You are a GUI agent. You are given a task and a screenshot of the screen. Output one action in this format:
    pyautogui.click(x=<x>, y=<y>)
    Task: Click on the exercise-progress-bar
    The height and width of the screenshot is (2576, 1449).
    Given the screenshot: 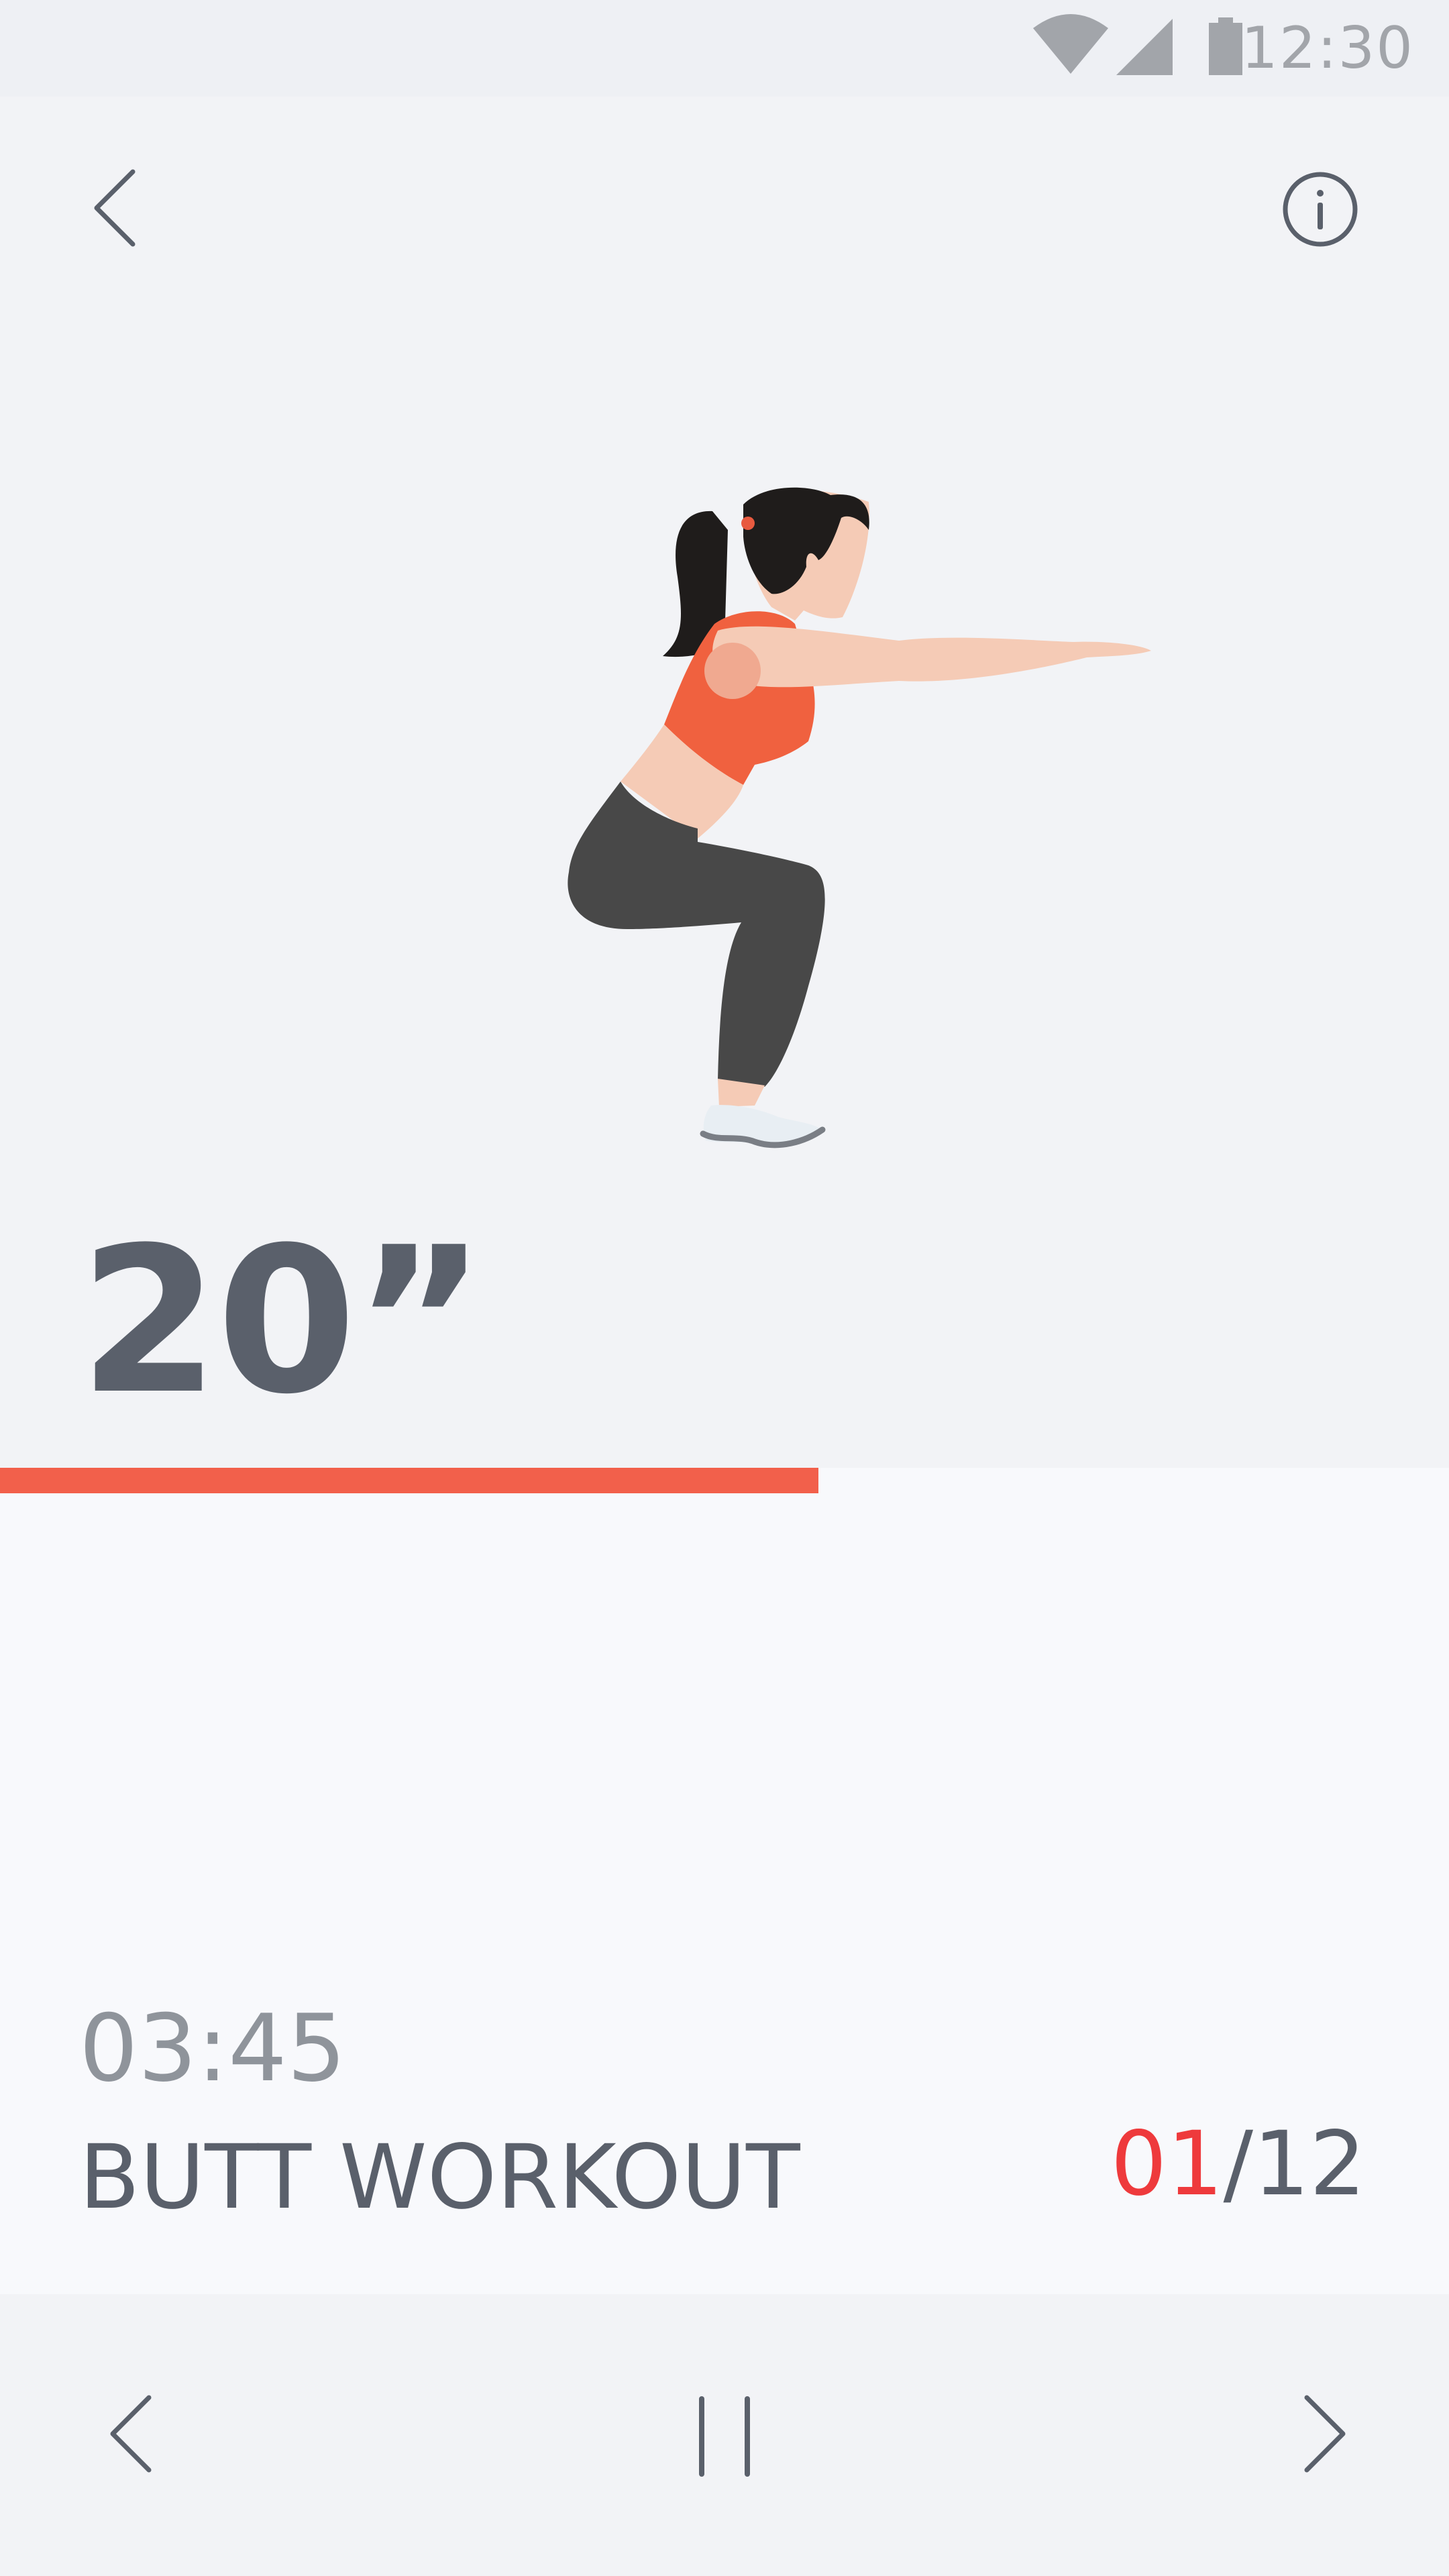 What is the action you would take?
    pyautogui.click(x=724, y=1480)
    